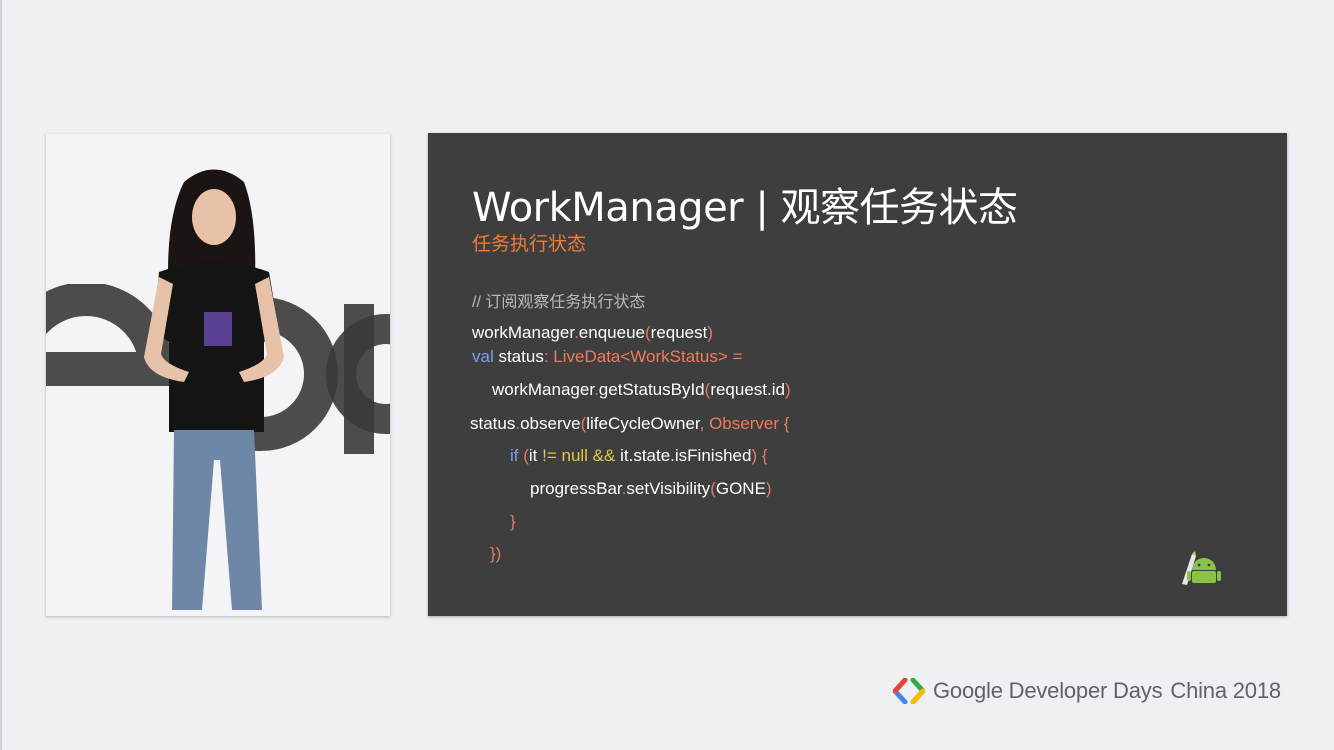  I want to click on code-keyword: if, so click(514, 455).